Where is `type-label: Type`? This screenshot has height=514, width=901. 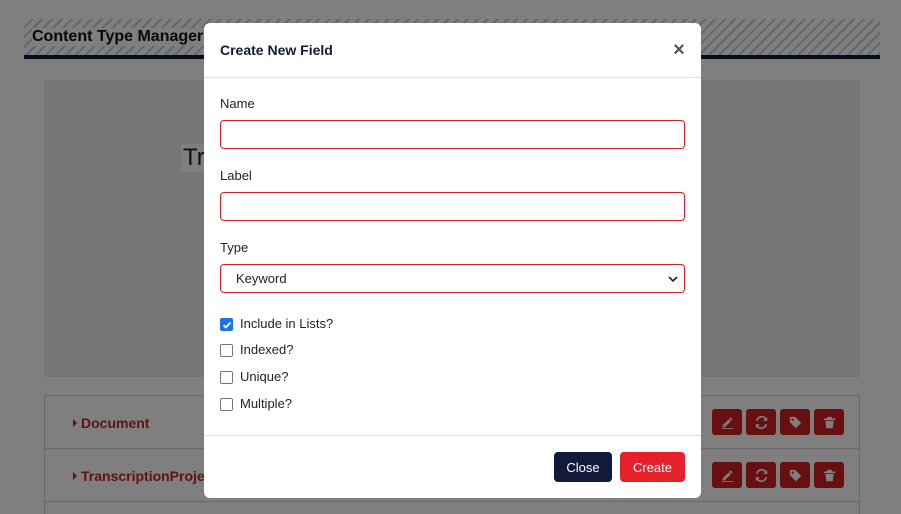 type-label: Type is located at coordinates (234, 247).